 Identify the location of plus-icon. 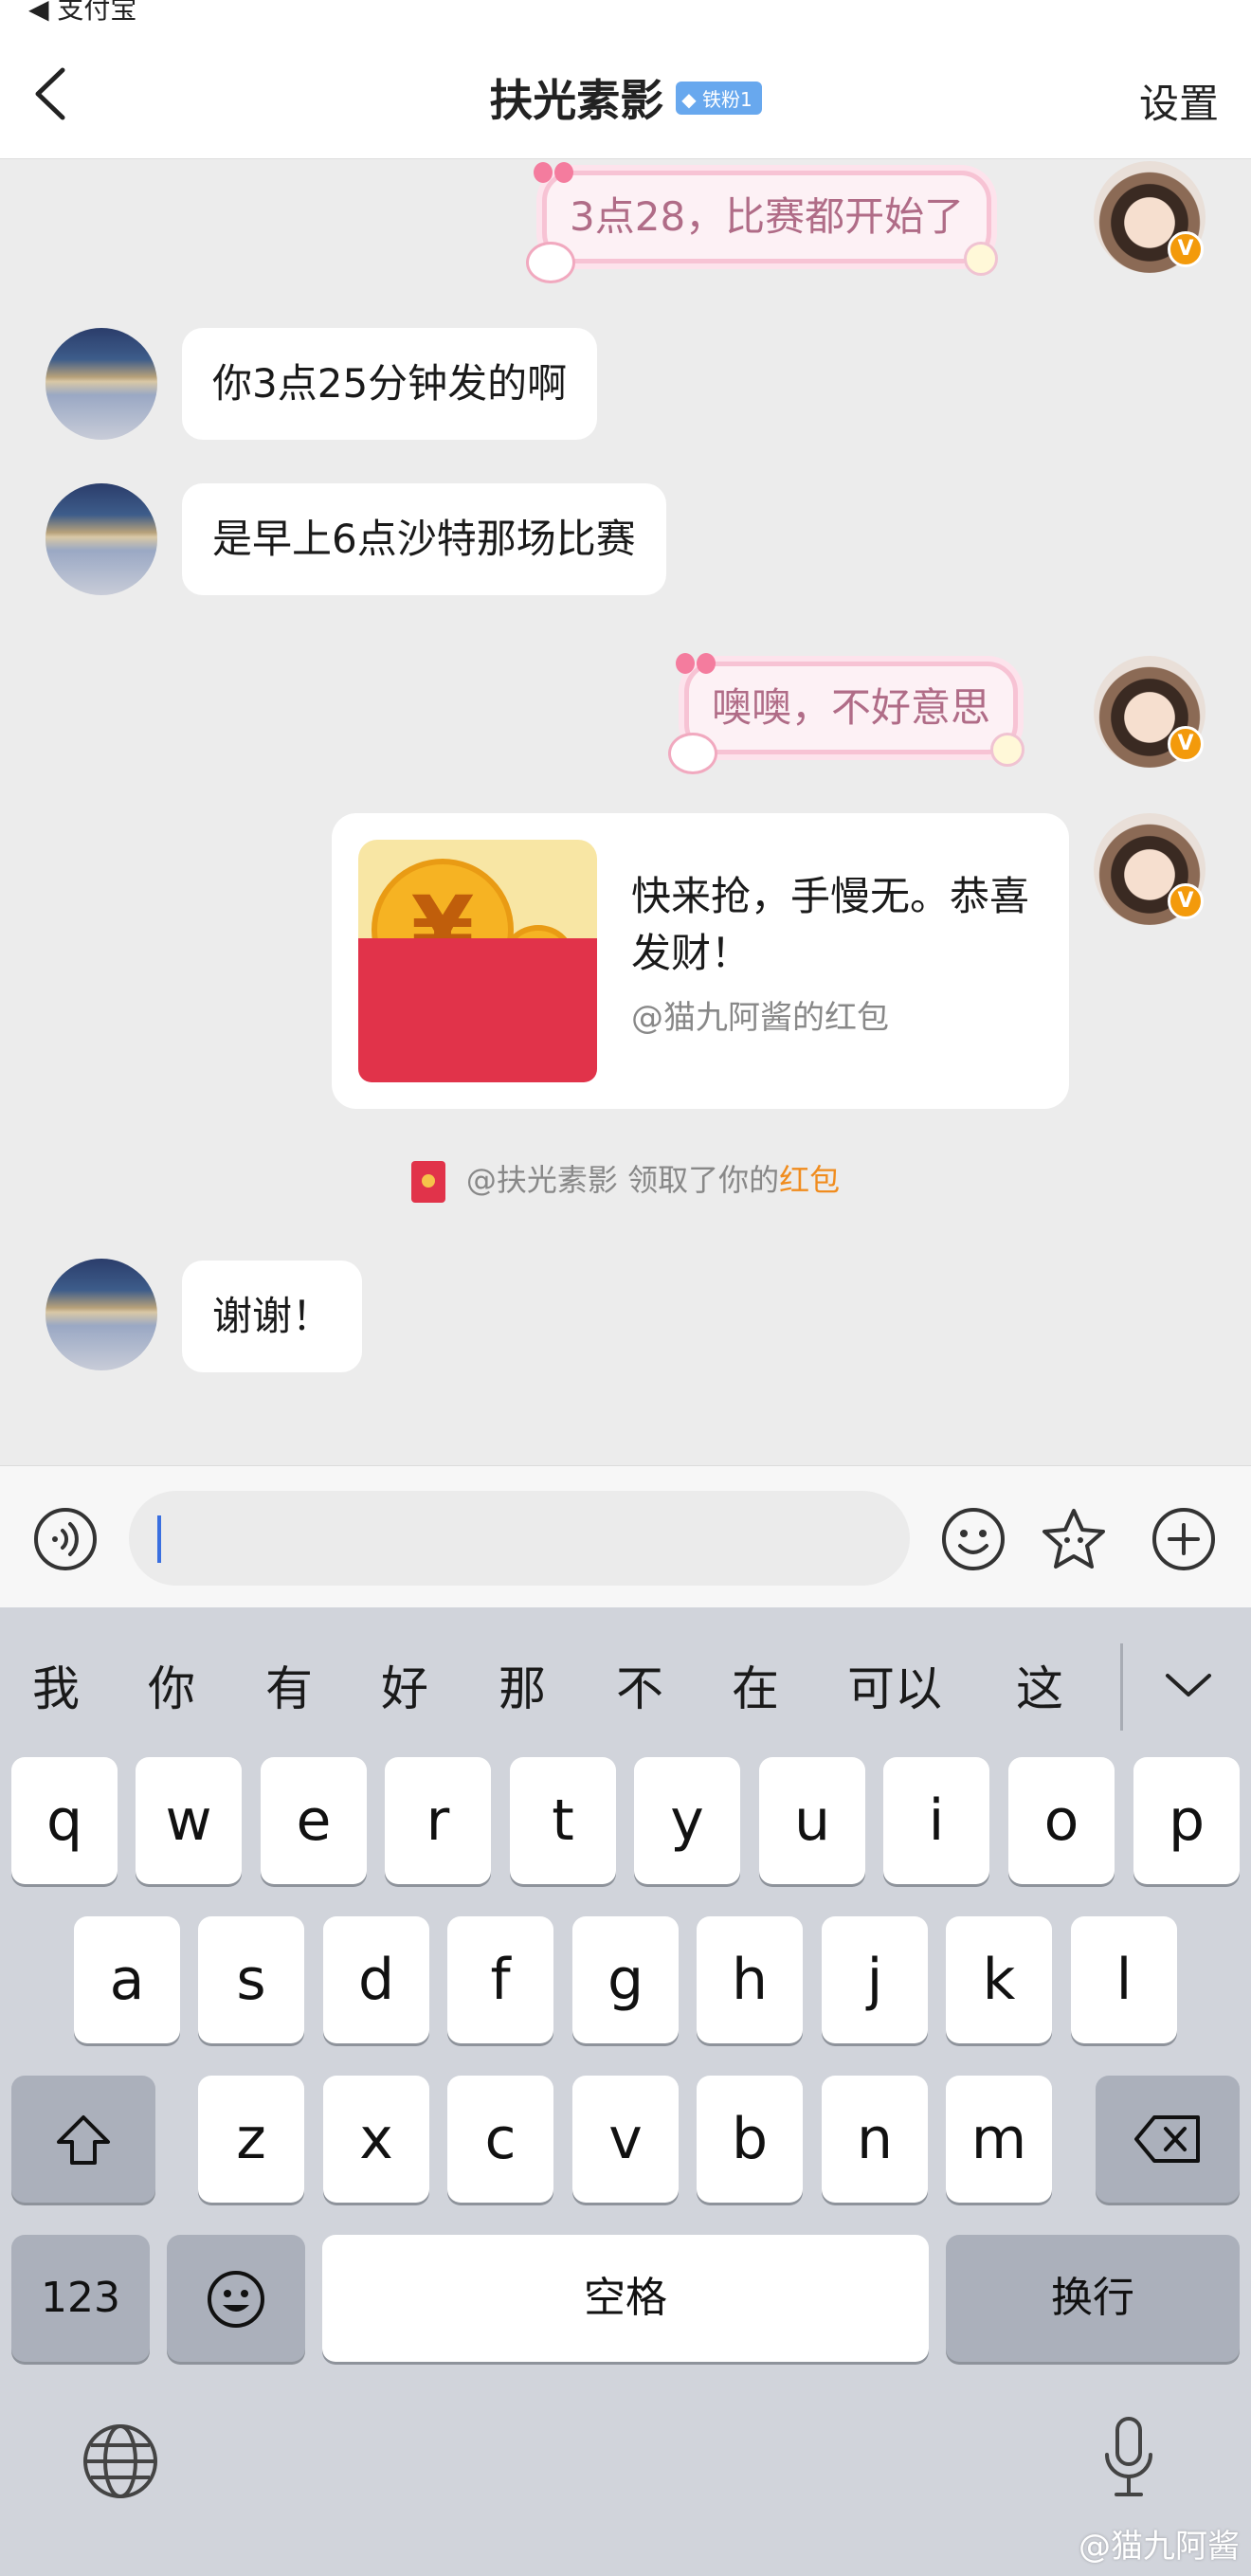
(1184, 1539).